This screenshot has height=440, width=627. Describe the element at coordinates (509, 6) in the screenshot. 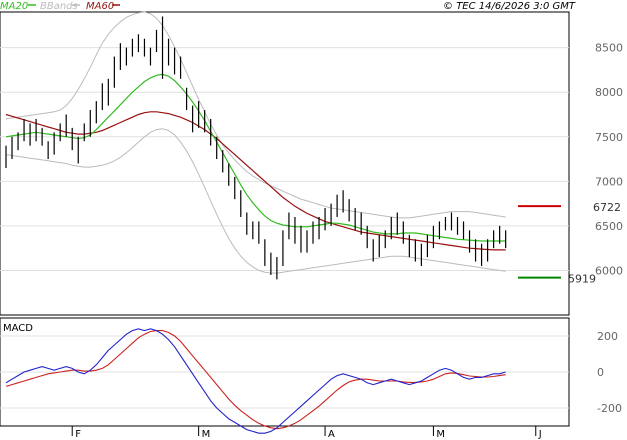

I see `copyright-stamp: © TEC 14/6/2026 3:0 GMT` at that location.